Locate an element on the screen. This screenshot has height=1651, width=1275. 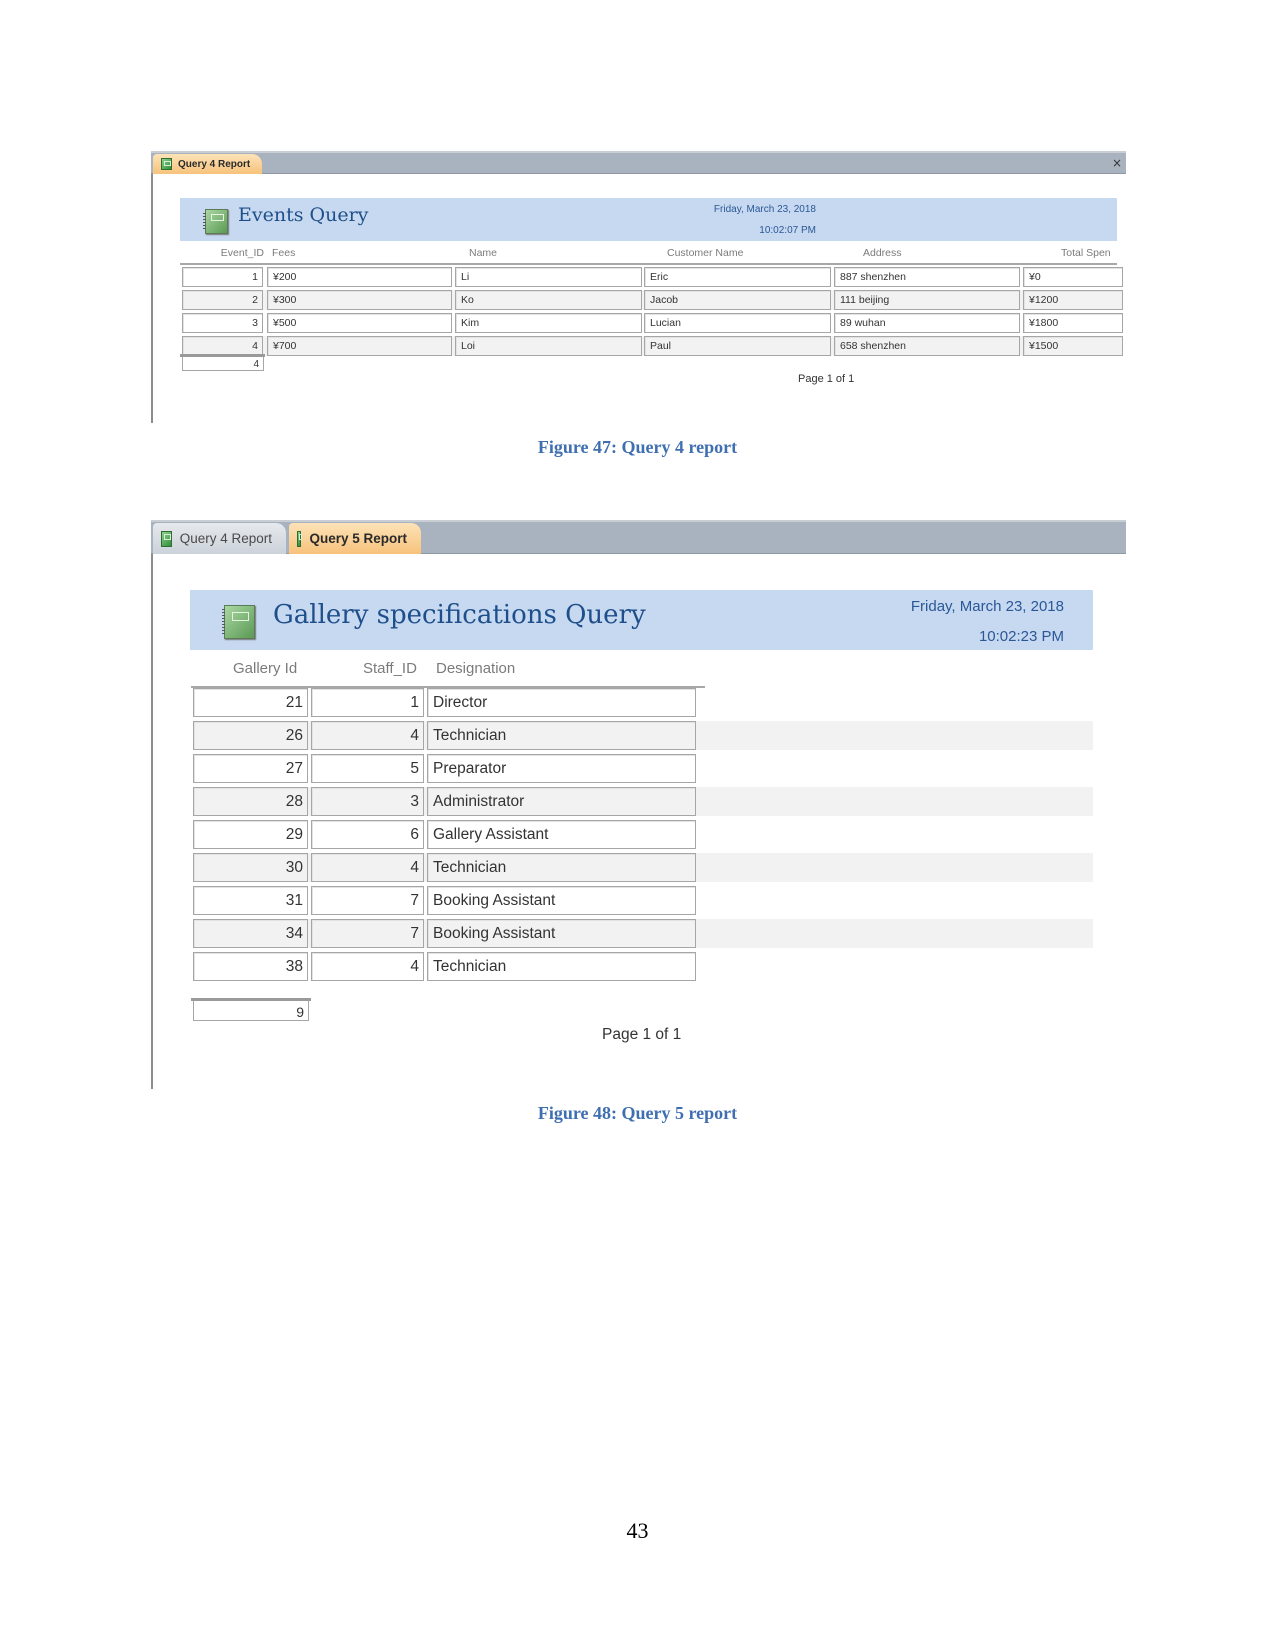
cell-gallery-id: 31 is located at coordinates (250, 900).